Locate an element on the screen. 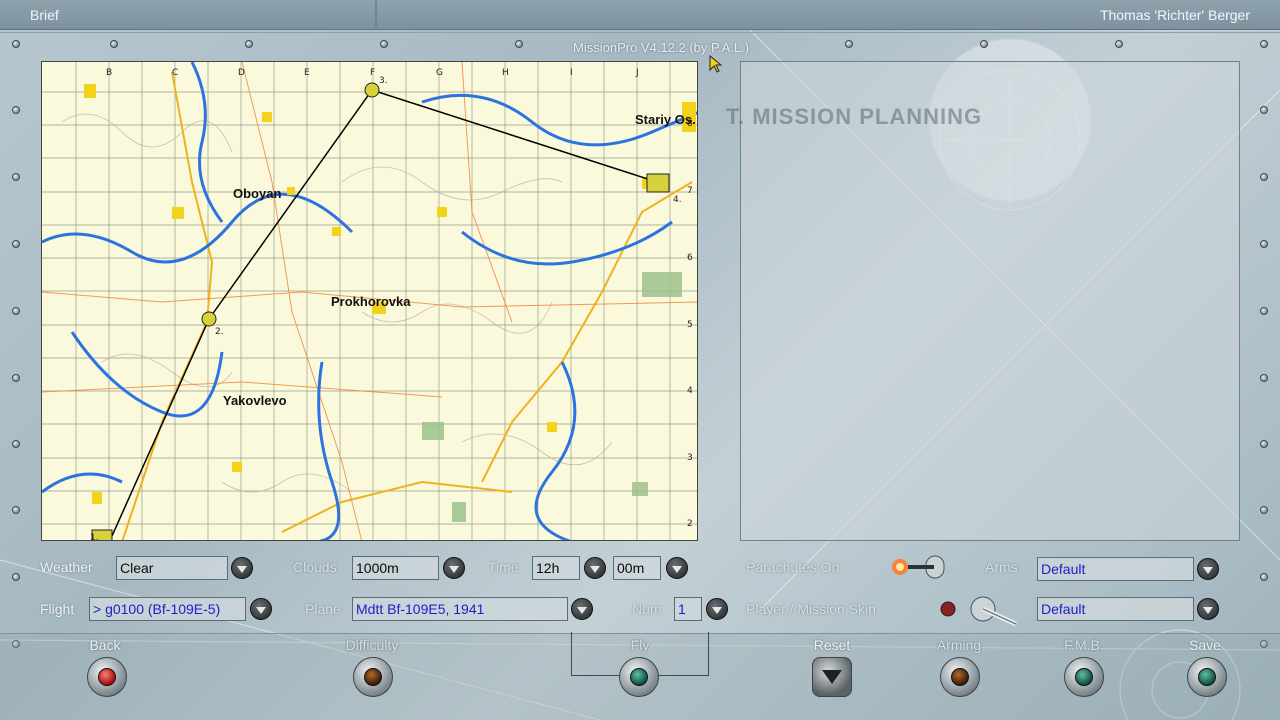 Image resolution: width=1280 pixels, height=720 pixels. fly-label: Fly is located at coordinates (640, 645).